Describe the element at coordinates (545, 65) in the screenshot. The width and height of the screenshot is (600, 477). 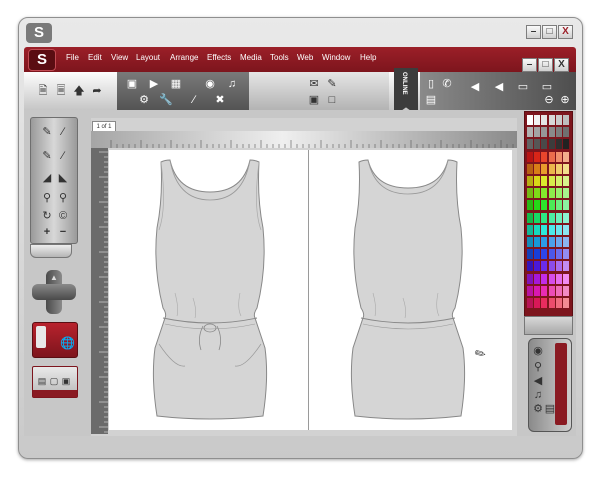
I see `menubar-maximize-button: □` at that location.